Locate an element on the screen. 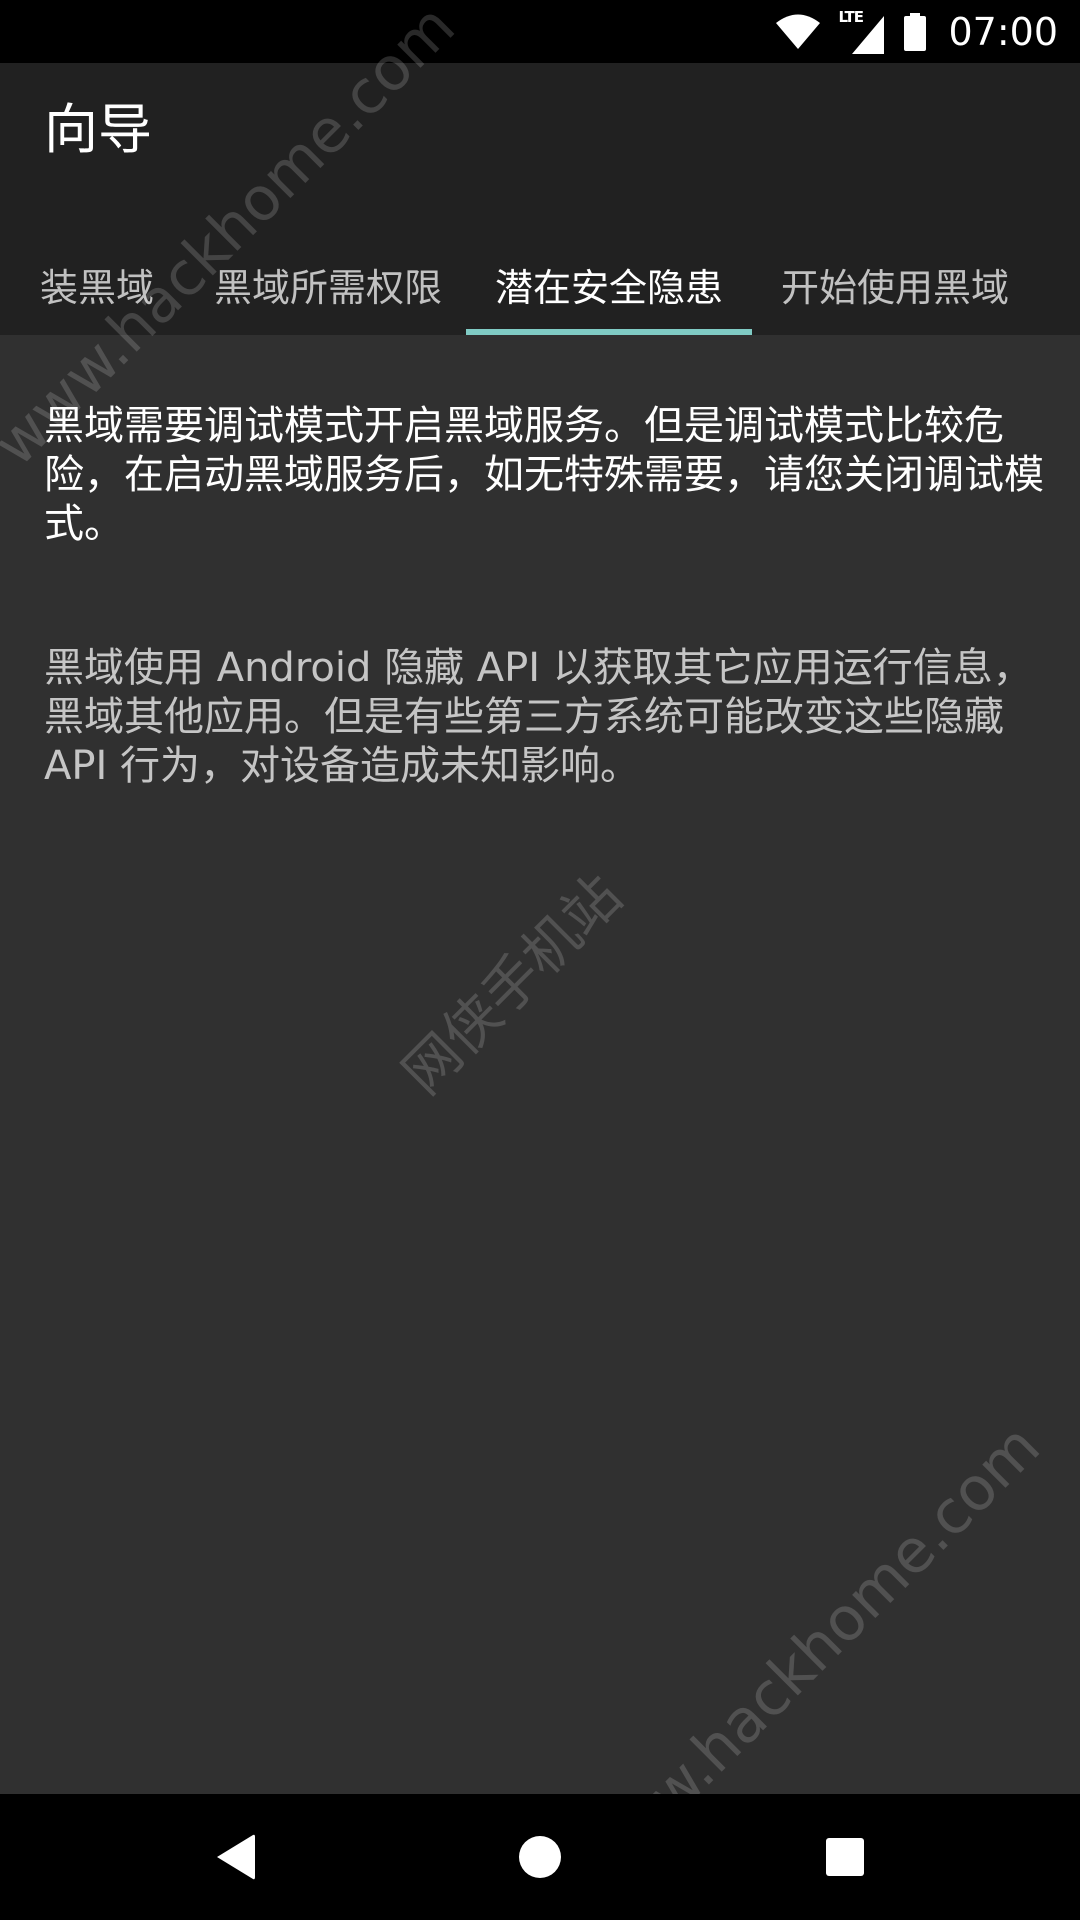 Image resolution: width=1080 pixels, height=1920 pixels. tab-security-risks: 潜在安全隐患 is located at coordinates (609, 284).